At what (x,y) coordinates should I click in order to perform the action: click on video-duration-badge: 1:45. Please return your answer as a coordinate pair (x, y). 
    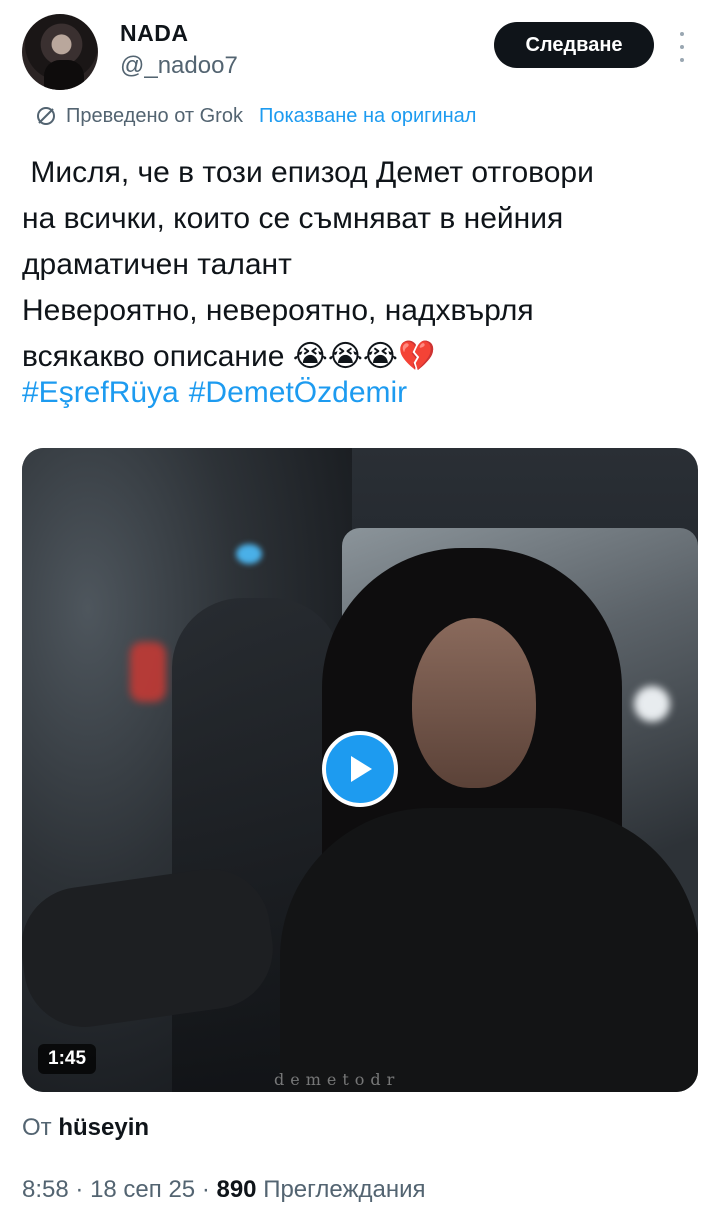
    Looking at the image, I should click on (67, 1059).